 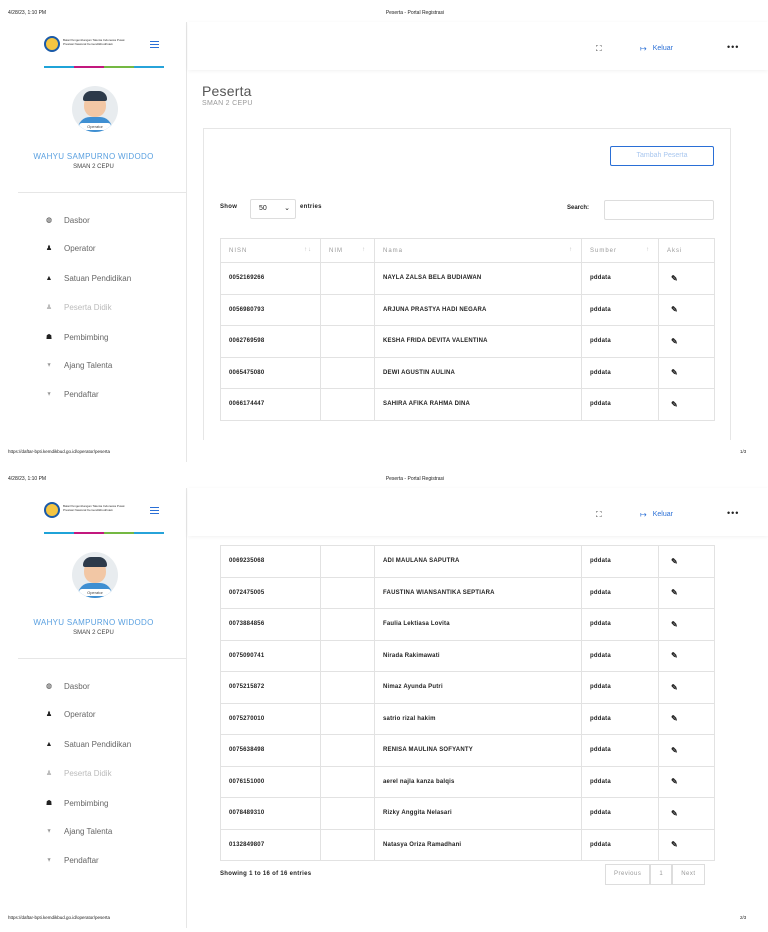 I want to click on table-header-row: NISN ↑↓ NIM ↑ Nama ↑ Sumber ↑ Aksi, so click(x=467, y=250).